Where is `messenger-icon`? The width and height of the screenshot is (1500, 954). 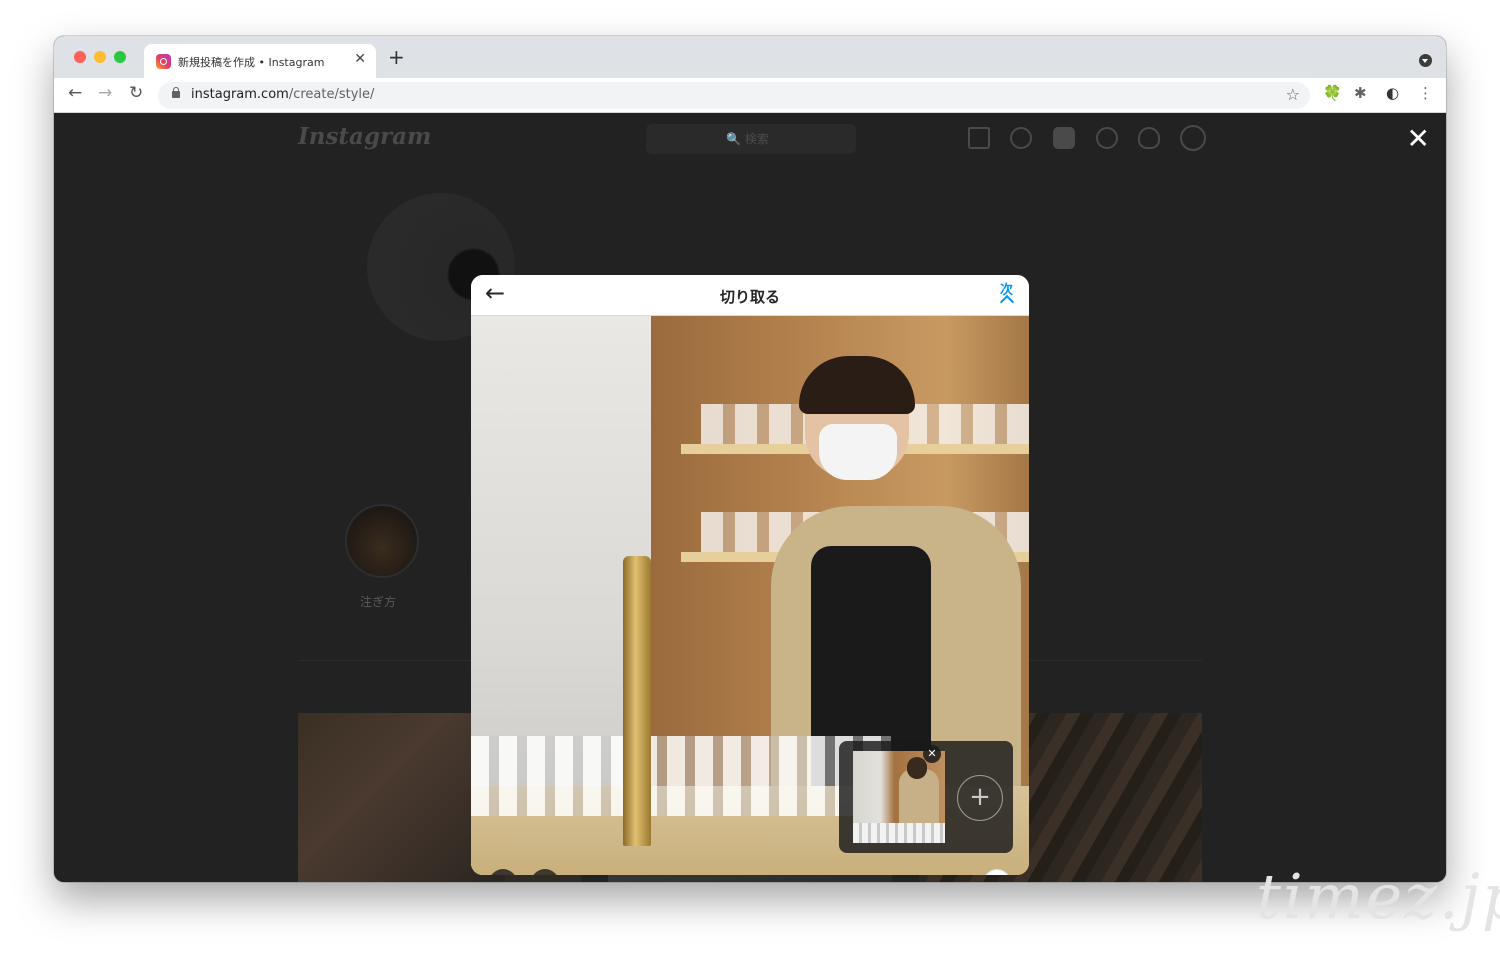 messenger-icon is located at coordinates (1021, 138).